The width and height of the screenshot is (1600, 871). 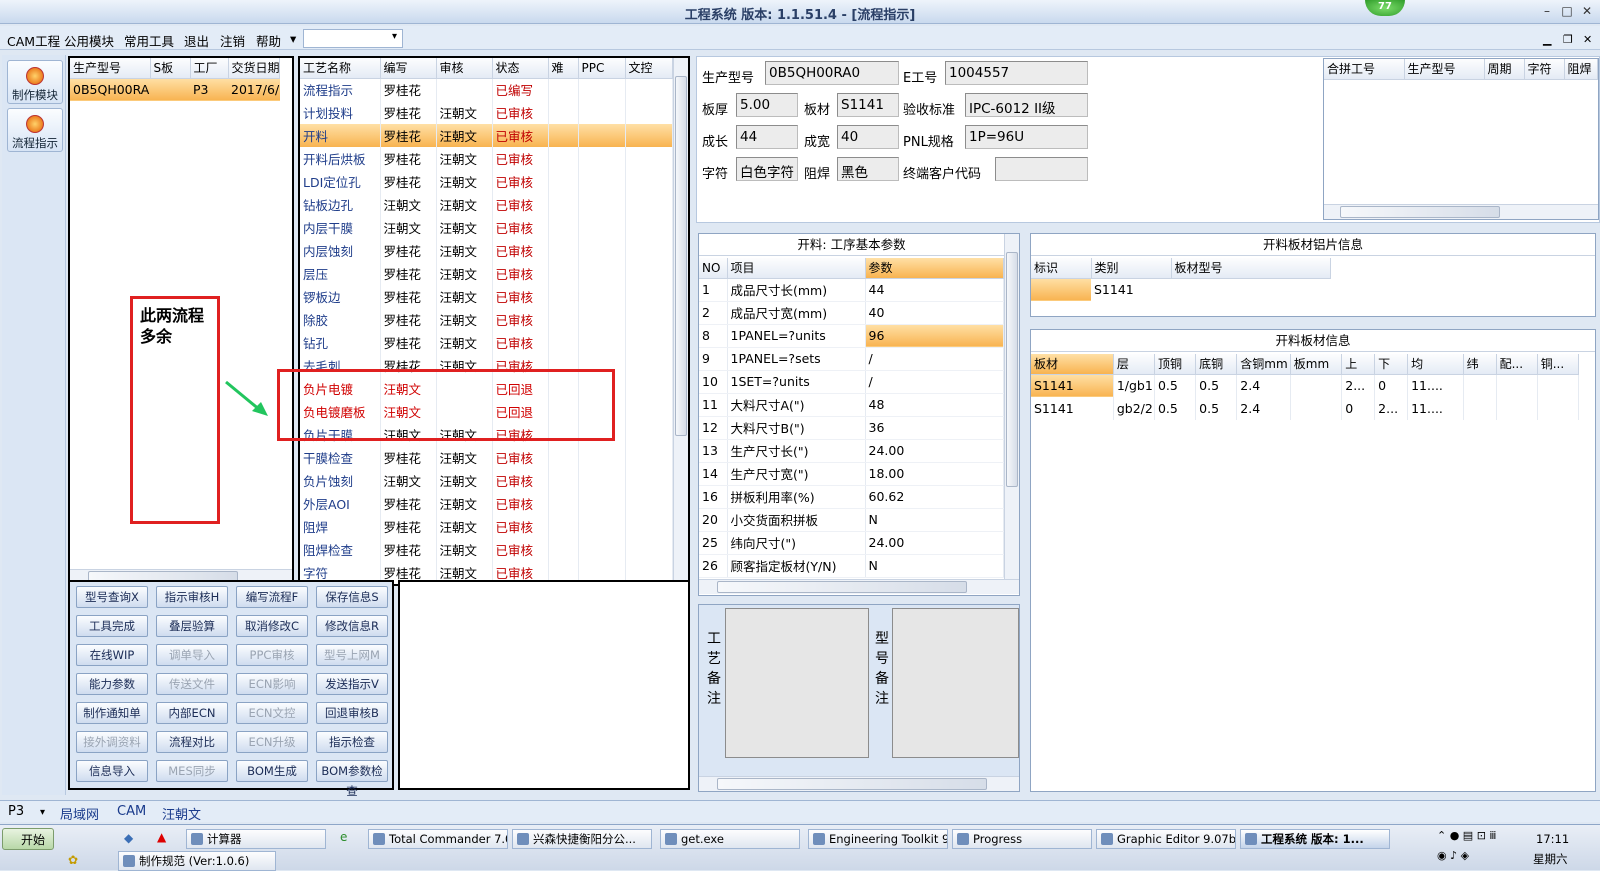 What do you see at coordinates (272, 626) in the screenshot?
I see `action-button-1-2: 取消修改C` at bounding box center [272, 626].